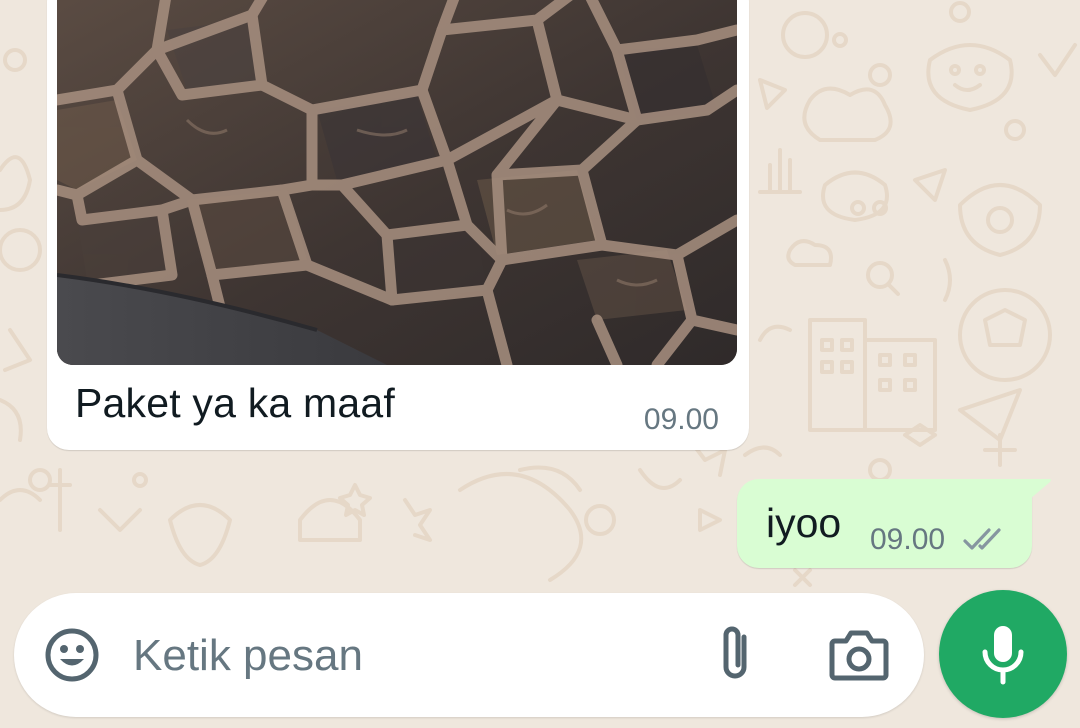 The image size is (1080, 728). Describe the element at coordinates (804, 523) in the screenshot. I see `message-text: iyoo` at that location.